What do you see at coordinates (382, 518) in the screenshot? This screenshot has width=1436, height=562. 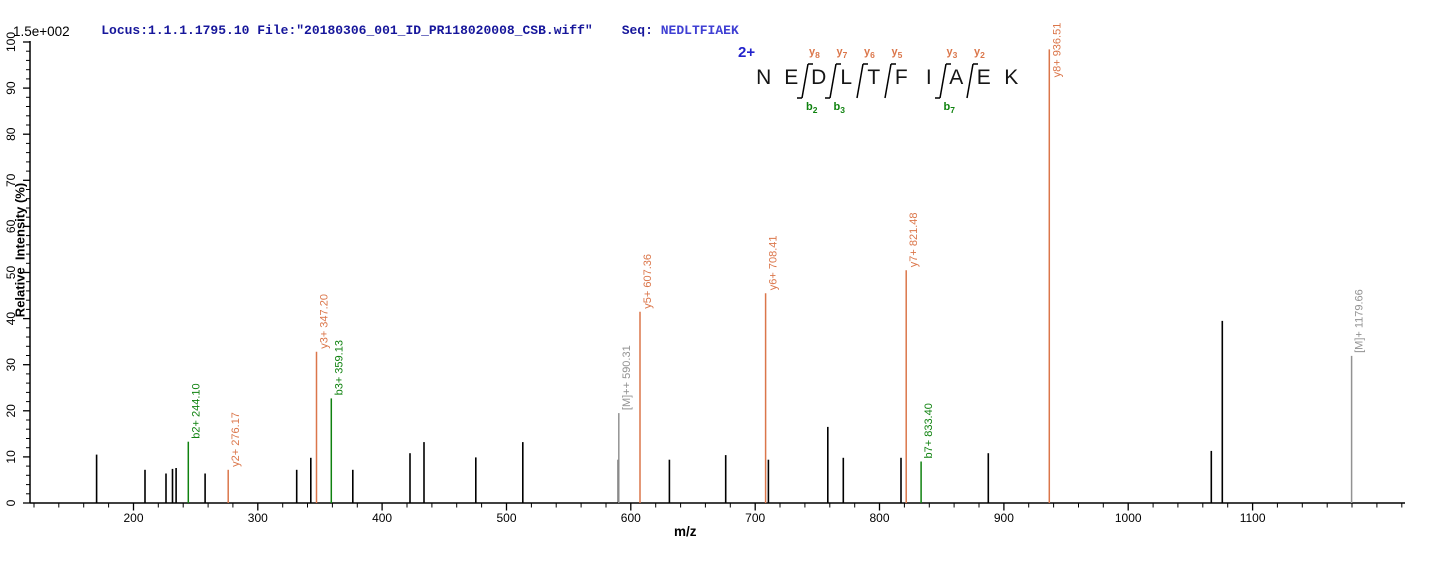 I see `x-tick-label: 400` at bounding box center [382, 518].